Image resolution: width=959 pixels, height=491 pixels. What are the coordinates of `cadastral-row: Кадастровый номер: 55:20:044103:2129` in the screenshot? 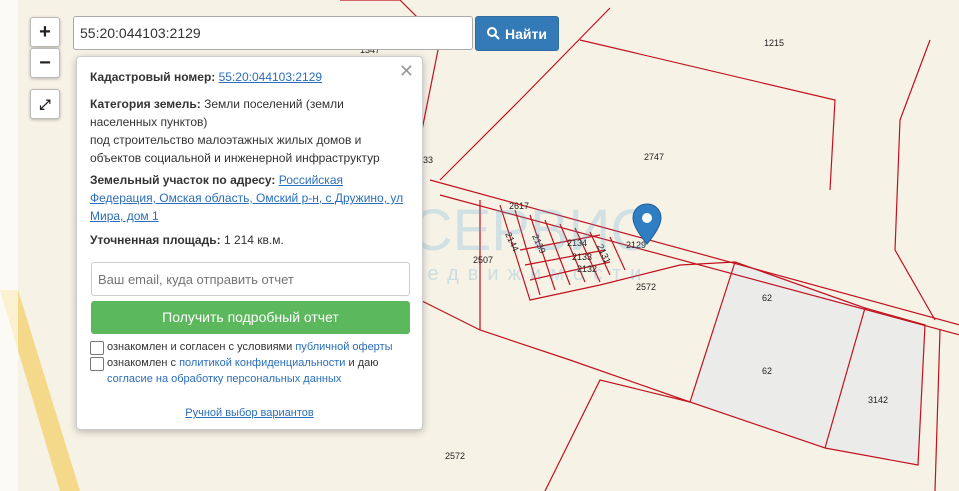 It's located at (250, 77).